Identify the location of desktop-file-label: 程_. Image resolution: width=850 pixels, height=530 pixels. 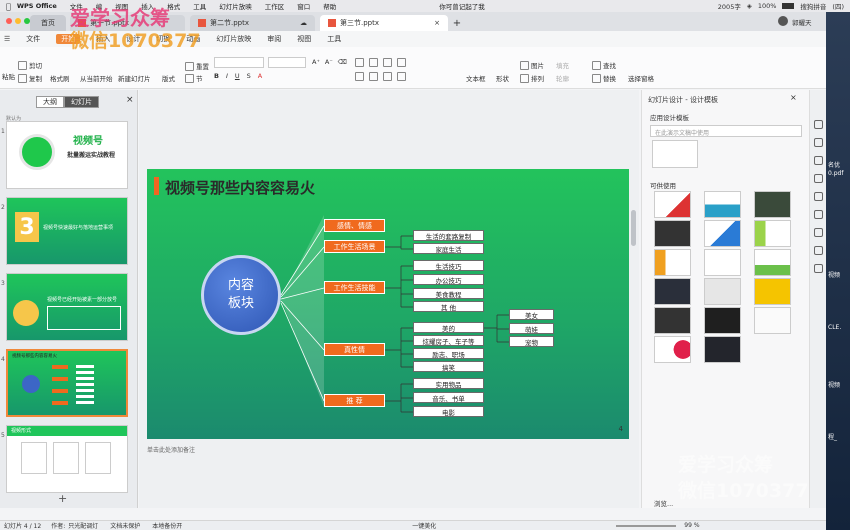
(832, 436).